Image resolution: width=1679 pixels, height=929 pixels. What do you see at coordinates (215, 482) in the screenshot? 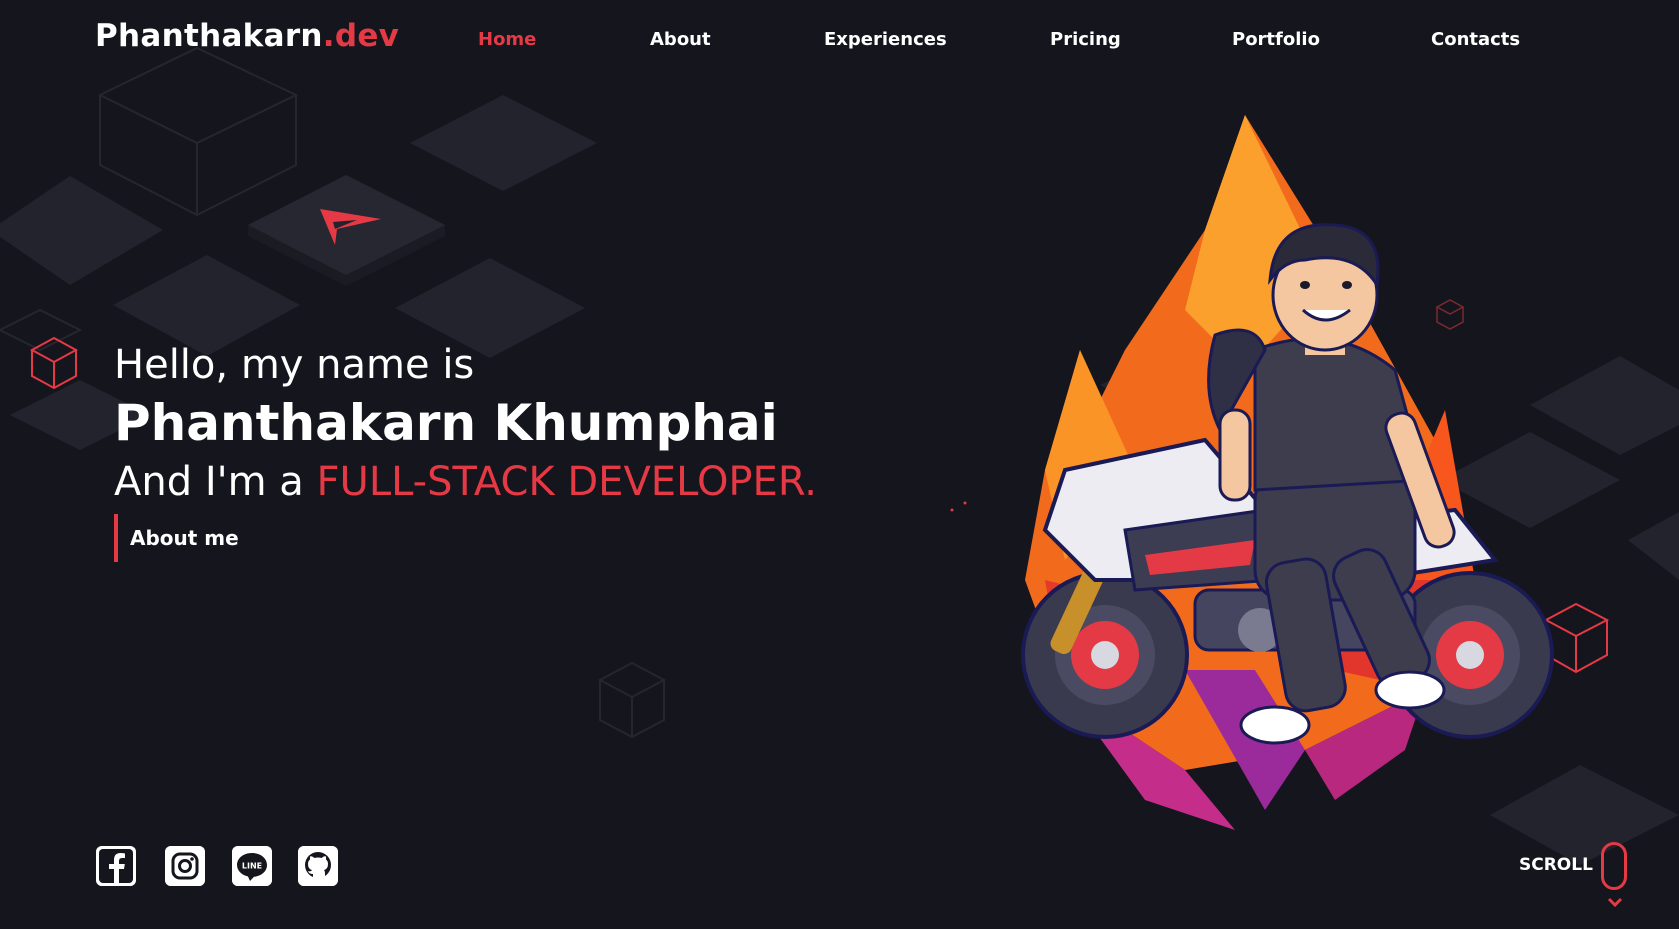
I see `hero-role-prefix: And I'm a` at bounding box center [215, 482].